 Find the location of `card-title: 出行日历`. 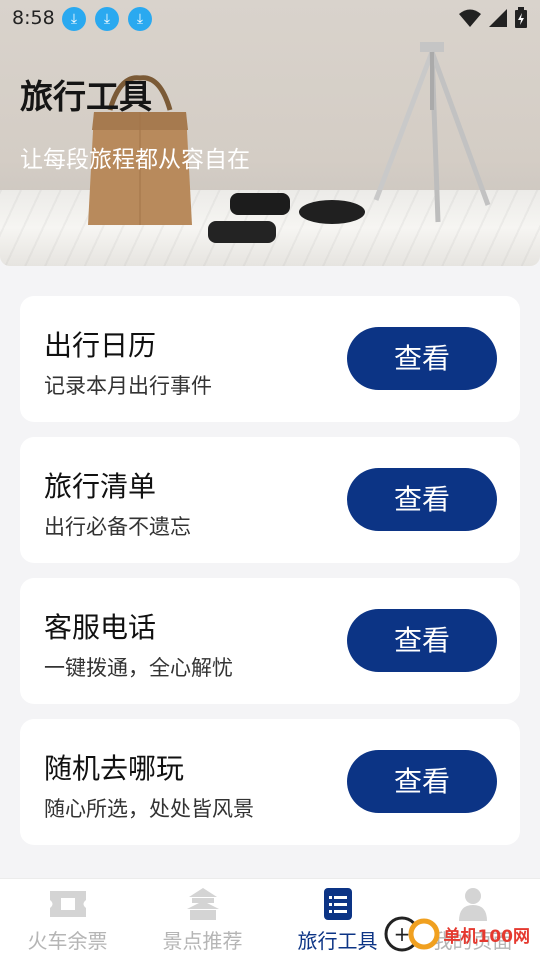

card-title: 出行日历 is located at coordinates (100, 345).